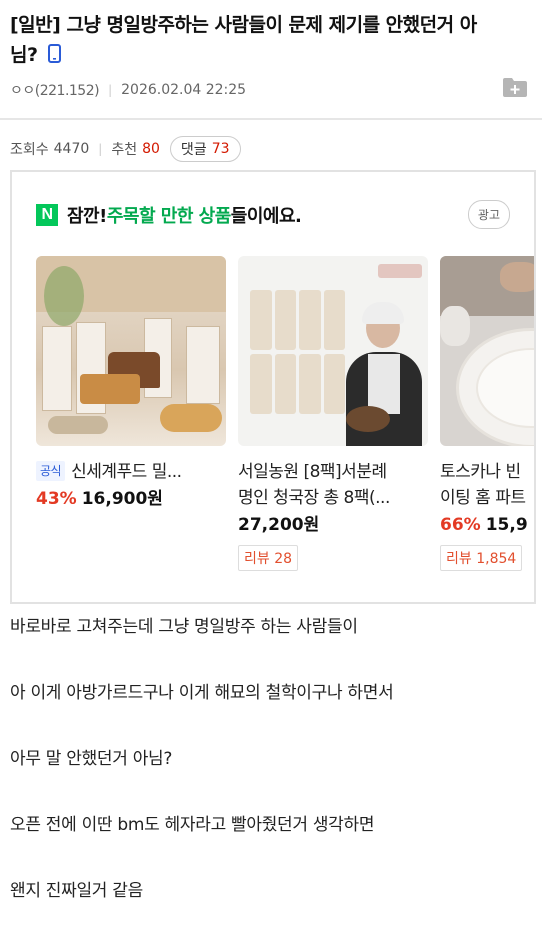 The image size is (542, 934). What do you see at coordinates (122, 499) in the screenshot?
I see `product-price-value: 16,900원` at bounding box center [122, 499].